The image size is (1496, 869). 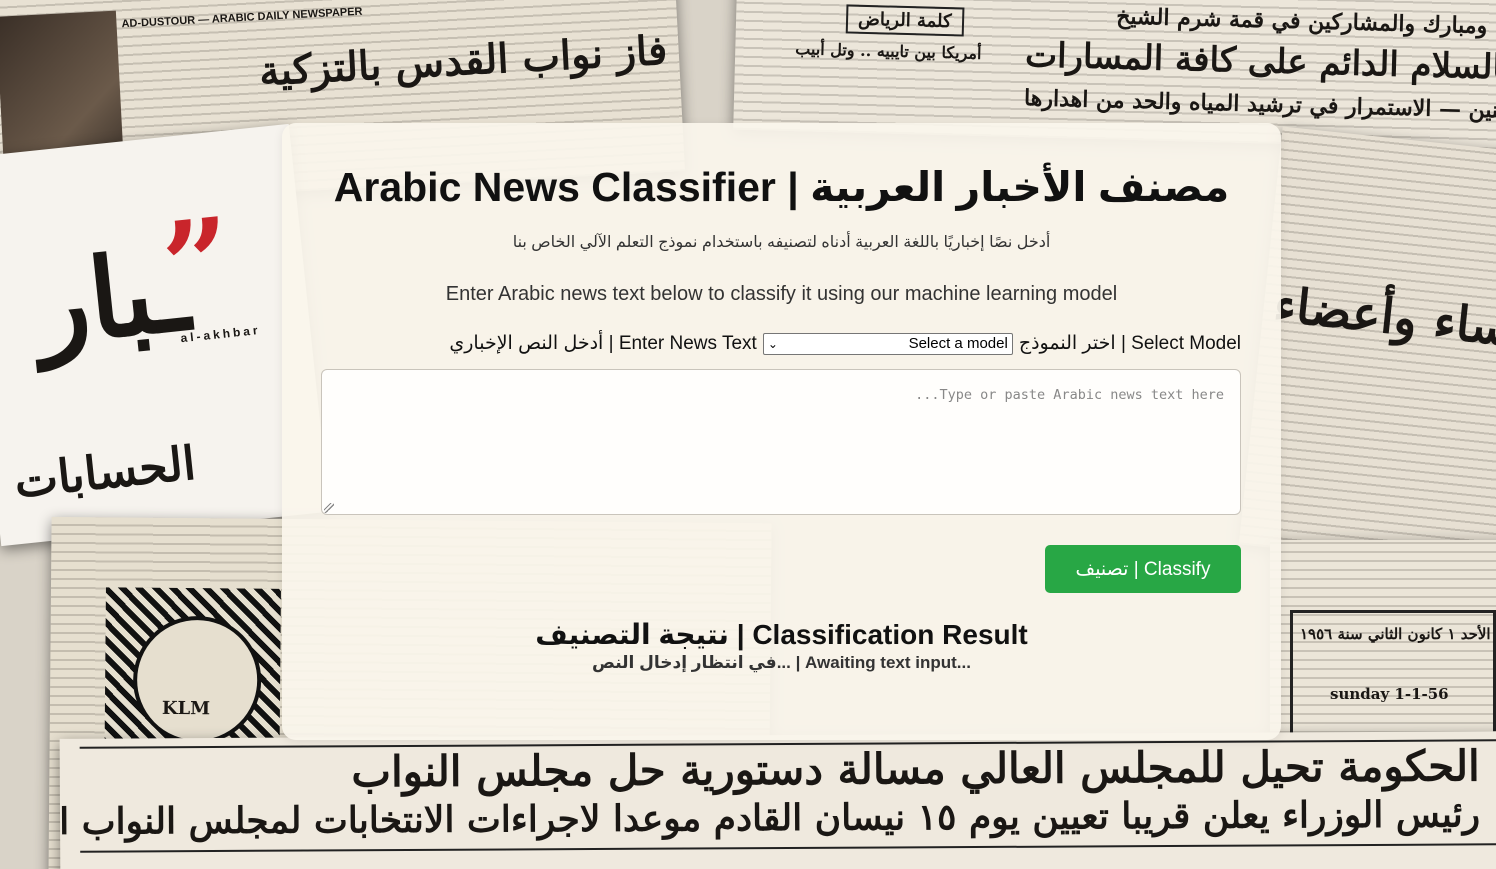 I want to click on newspaper-al-akhbar: ” ـبار al-akhbar الحسابات, so click(x=165, y=335).